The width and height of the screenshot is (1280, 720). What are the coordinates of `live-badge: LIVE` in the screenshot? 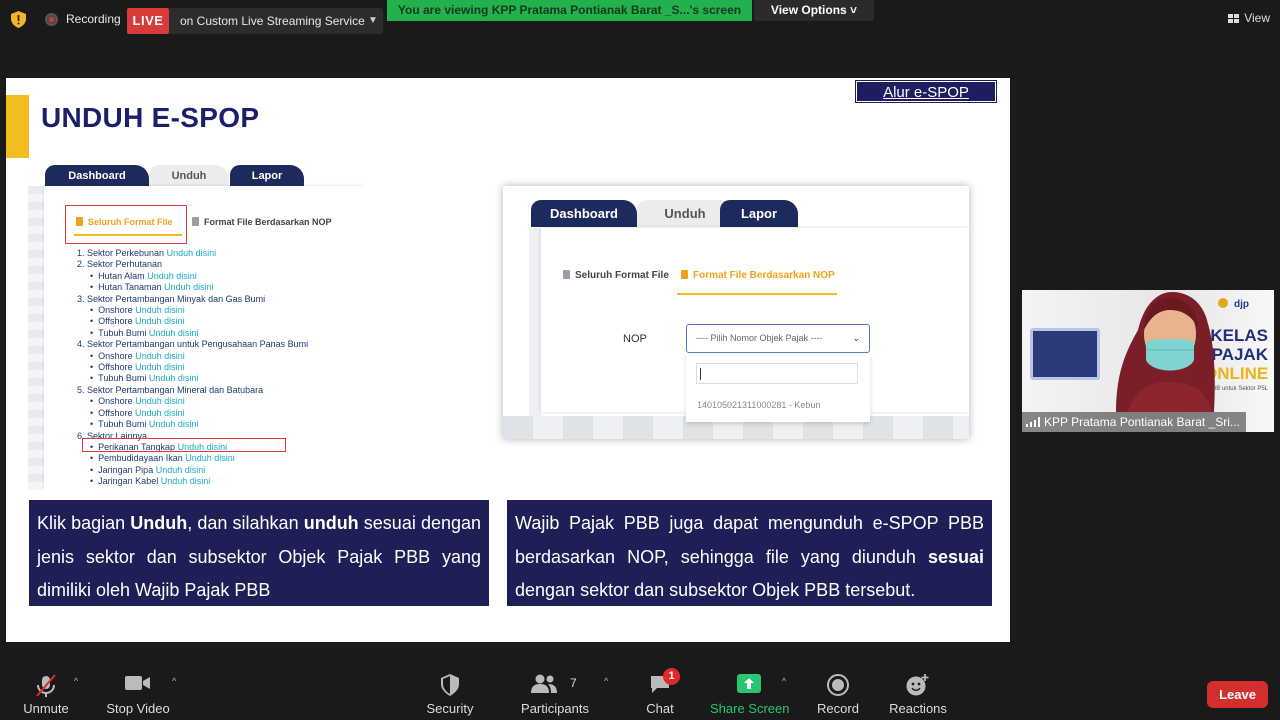 It's located at (148, 21).